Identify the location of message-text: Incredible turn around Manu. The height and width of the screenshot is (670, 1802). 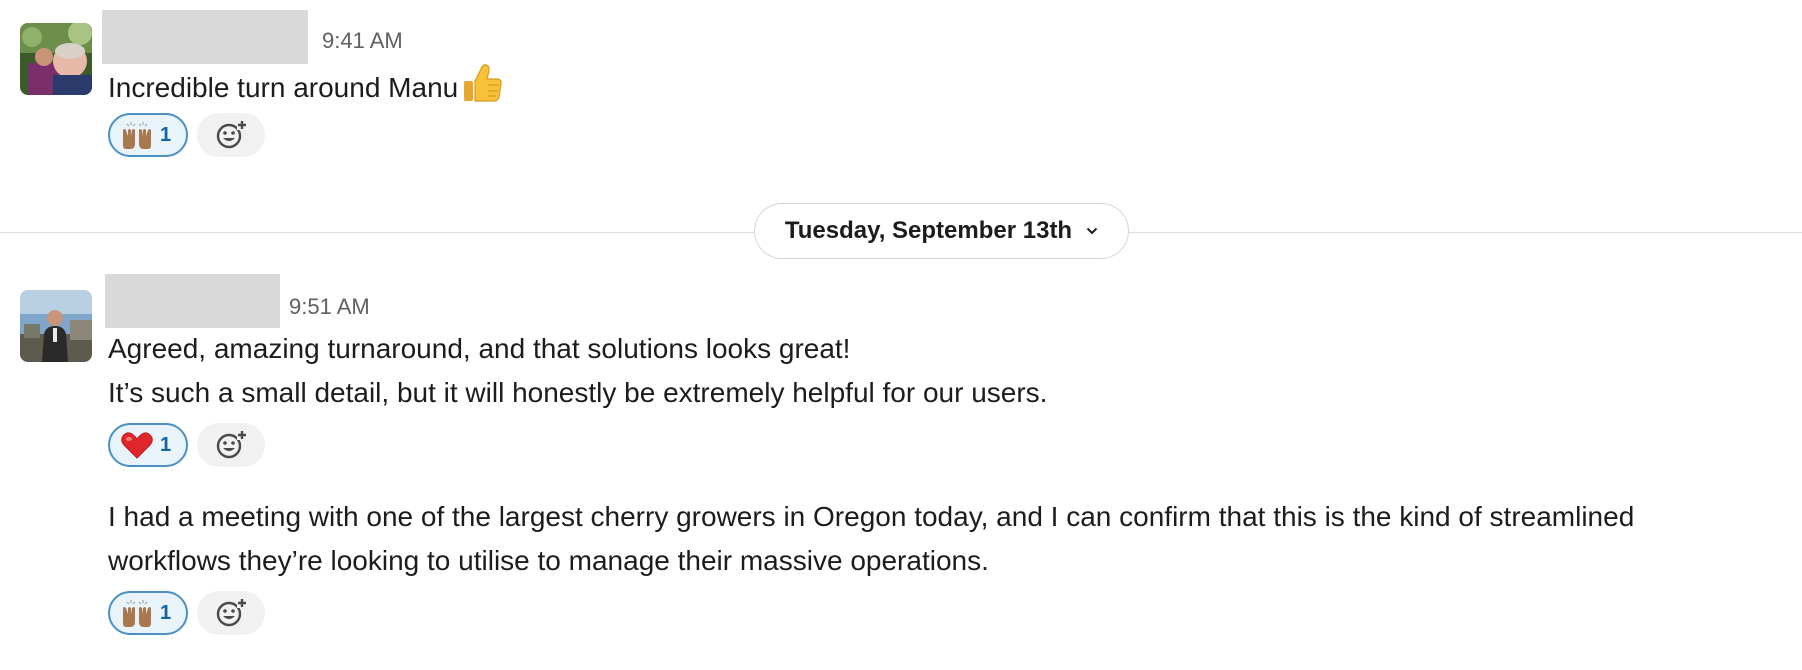
(306, 89).